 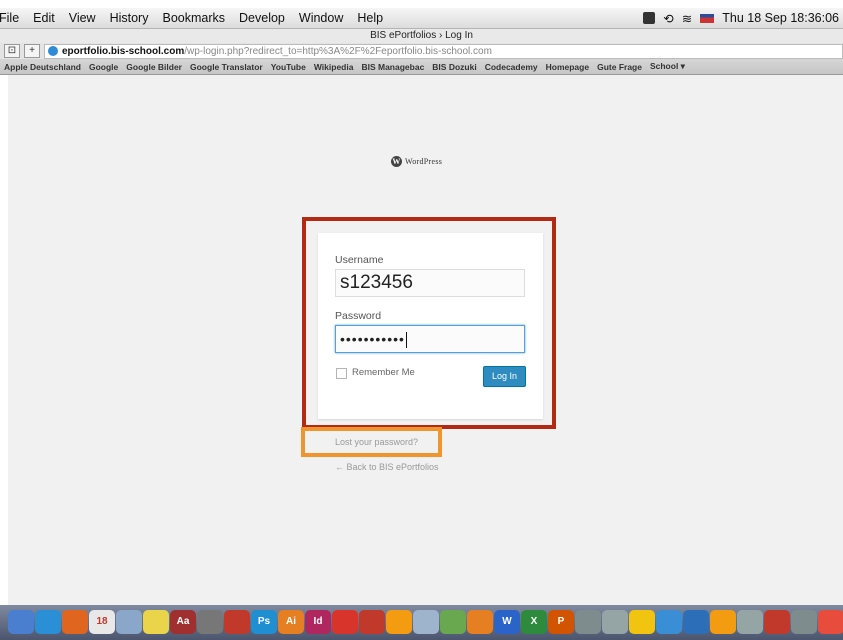 What do you see at coordinates (669, 622) in the screenshot?
I see `itunes-icon` at bounding box center [669, 622].